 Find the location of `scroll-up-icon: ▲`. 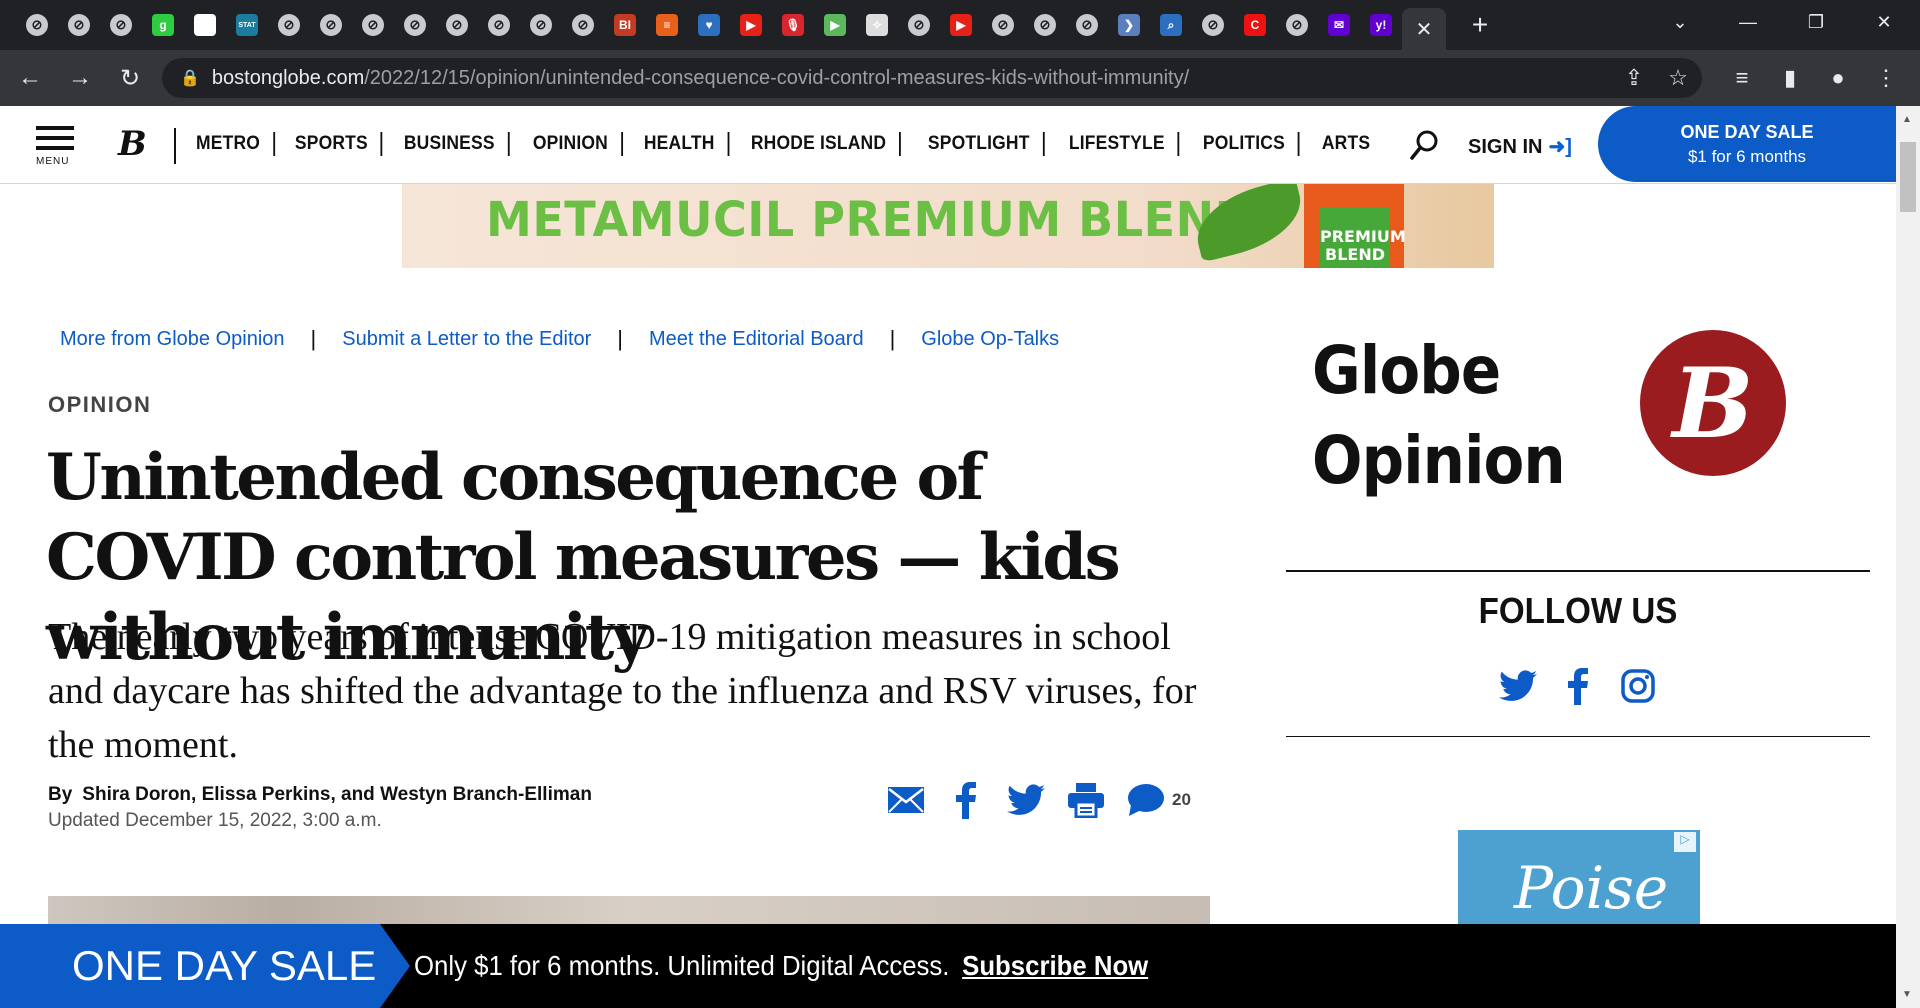

scroll-up-icon: ▲ is located at coordinates (1907, 119).